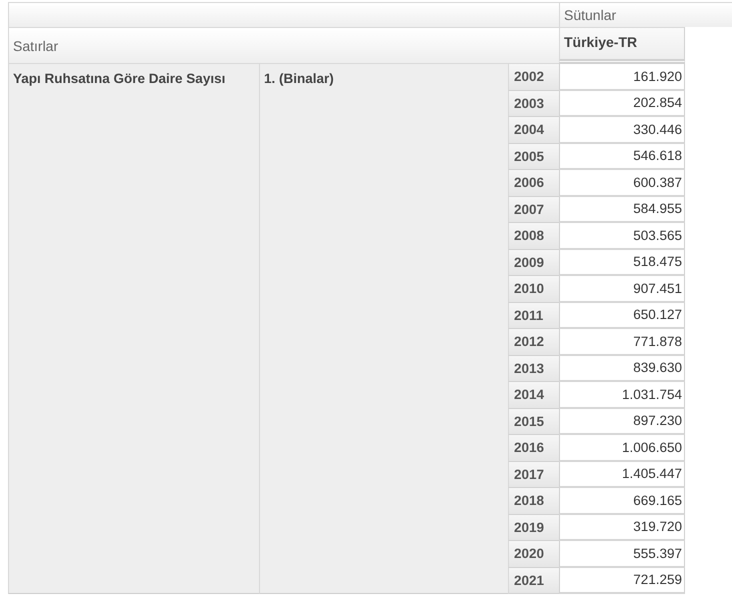  I want to click on row-header: 2014, so click(533, 395).